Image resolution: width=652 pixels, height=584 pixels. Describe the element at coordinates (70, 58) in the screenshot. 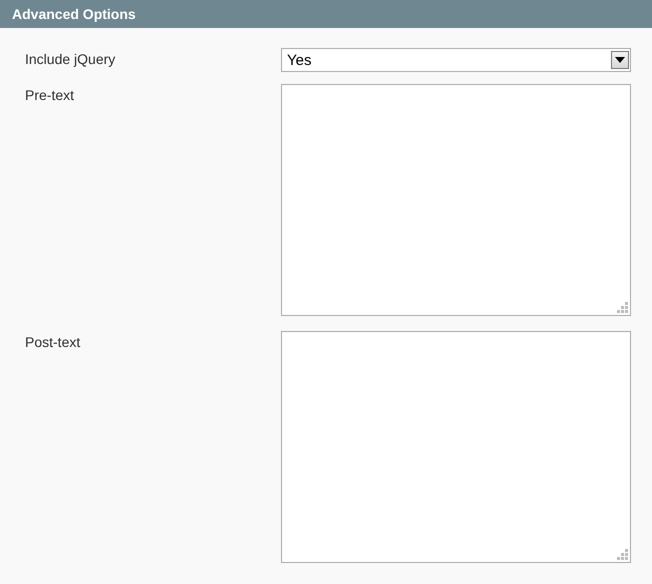

I see `field-label: Include jQuery` at that location.